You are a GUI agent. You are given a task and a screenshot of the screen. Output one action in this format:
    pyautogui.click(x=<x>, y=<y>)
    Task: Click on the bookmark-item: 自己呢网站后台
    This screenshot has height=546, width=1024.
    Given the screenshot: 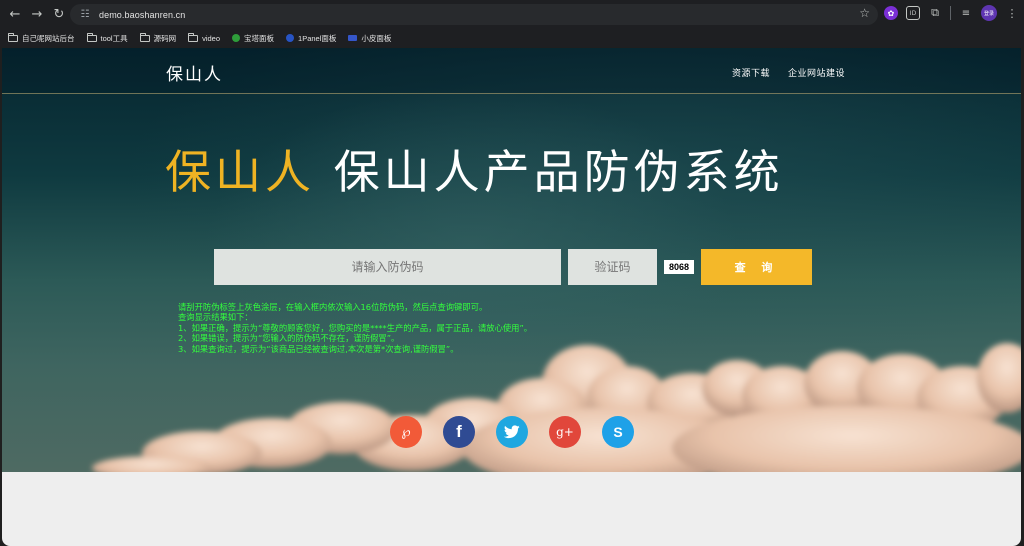 What is the action you would take?
    pyautogui.click(x=41, y=38)
    